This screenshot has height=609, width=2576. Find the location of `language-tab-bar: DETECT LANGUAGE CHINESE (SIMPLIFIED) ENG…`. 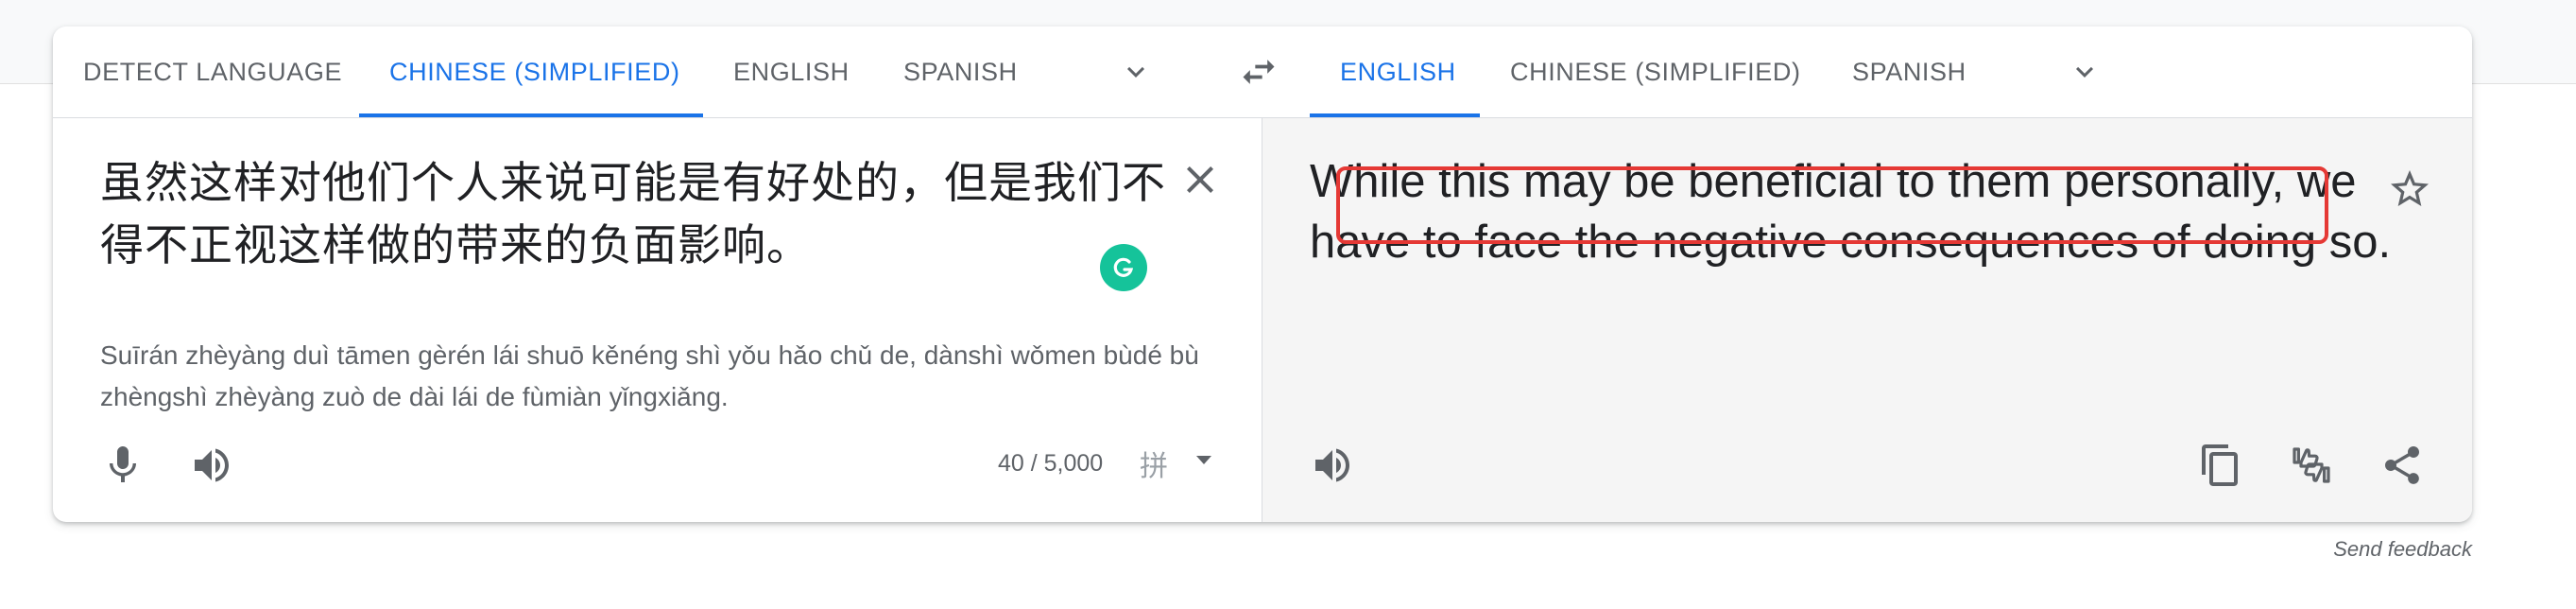

language-tab-bar: DETECT LANGUAGE CHINESE (SIMPLIFIED) ENG… is located at coordinates (1262, 72).